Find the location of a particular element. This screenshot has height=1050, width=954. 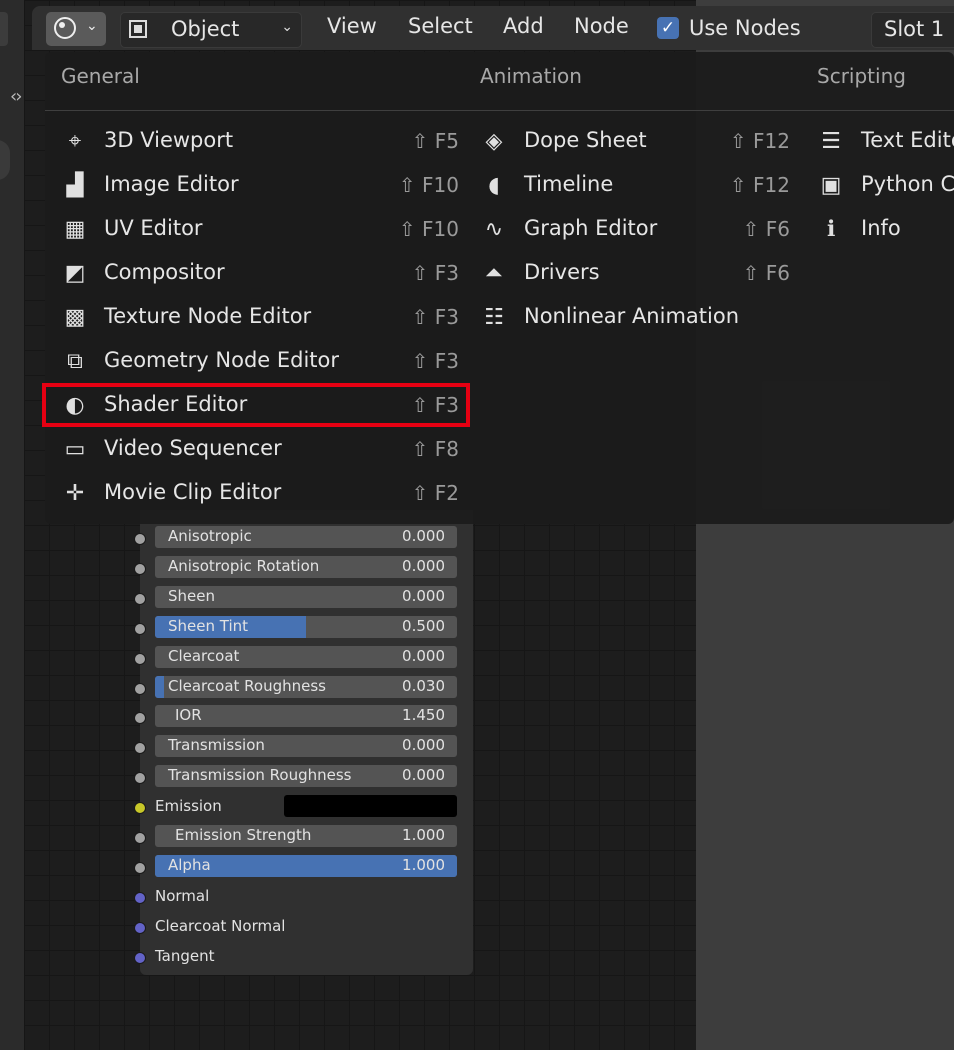

menu-select: Select is located at coordinates (440, 26).